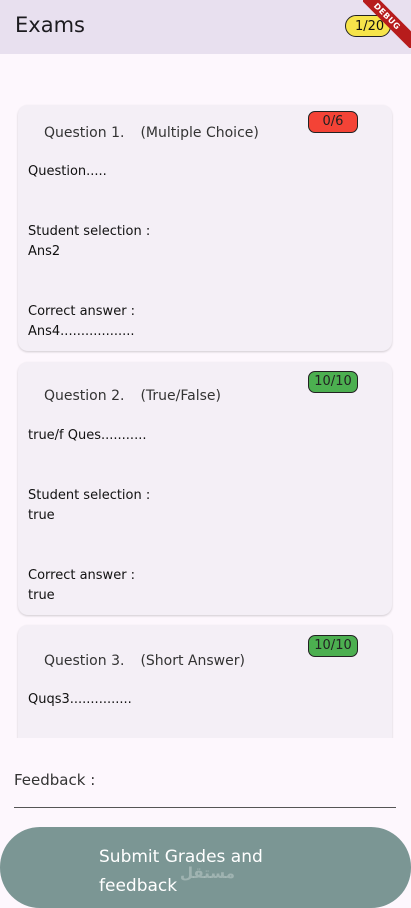 The image size is (411, 908). Describe the element at coordinates (84, 661) in the screenshot. I see `question-number: Question 3.` at that location.